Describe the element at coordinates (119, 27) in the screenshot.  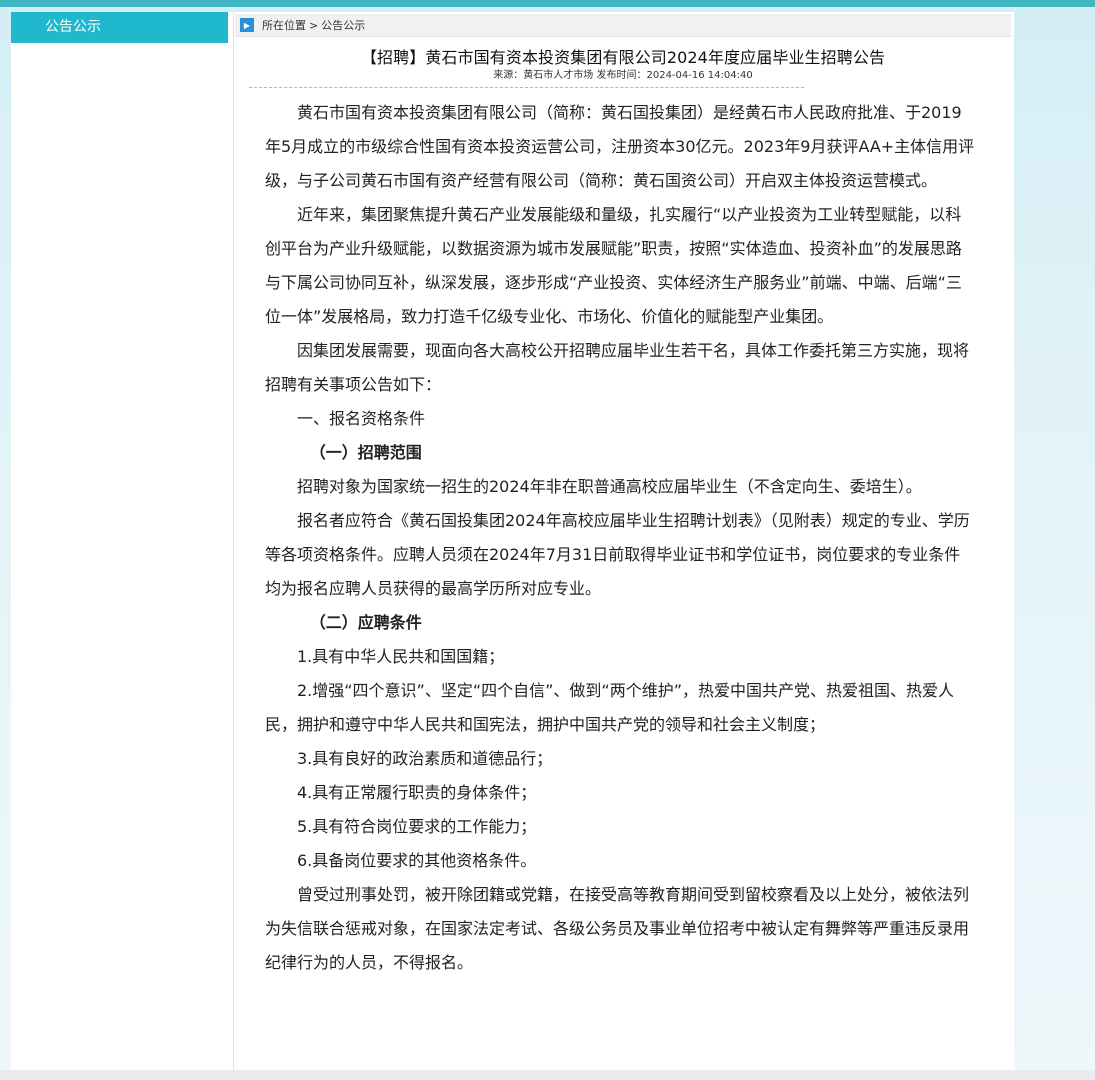
I see `sidebar-item-announcements: 公告公示` at that location.